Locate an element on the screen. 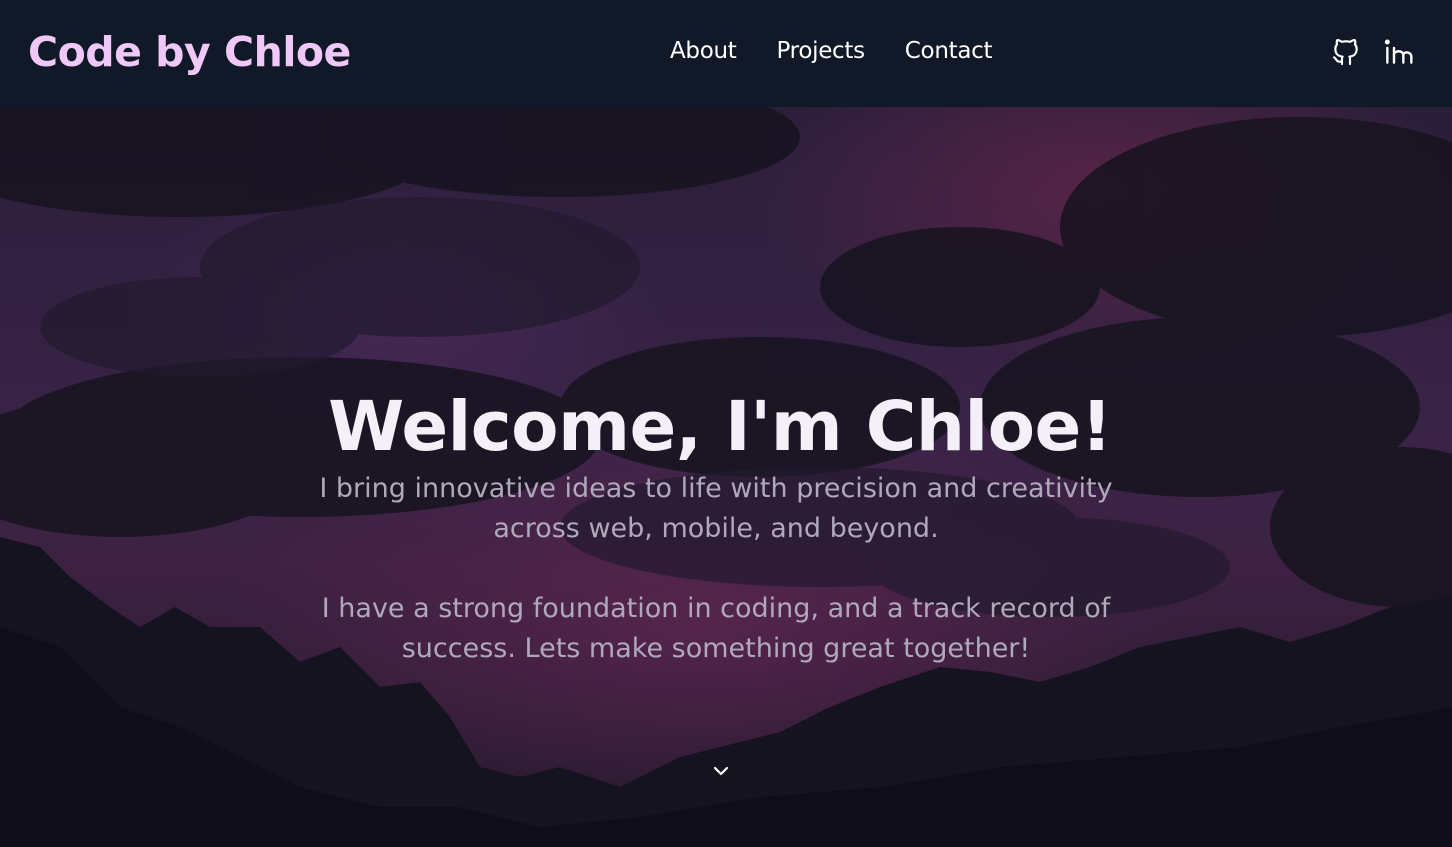 The width and height of the screenshot is (1452, 847). main-nav: About Projects Contact is located at coordinates (831, 51).